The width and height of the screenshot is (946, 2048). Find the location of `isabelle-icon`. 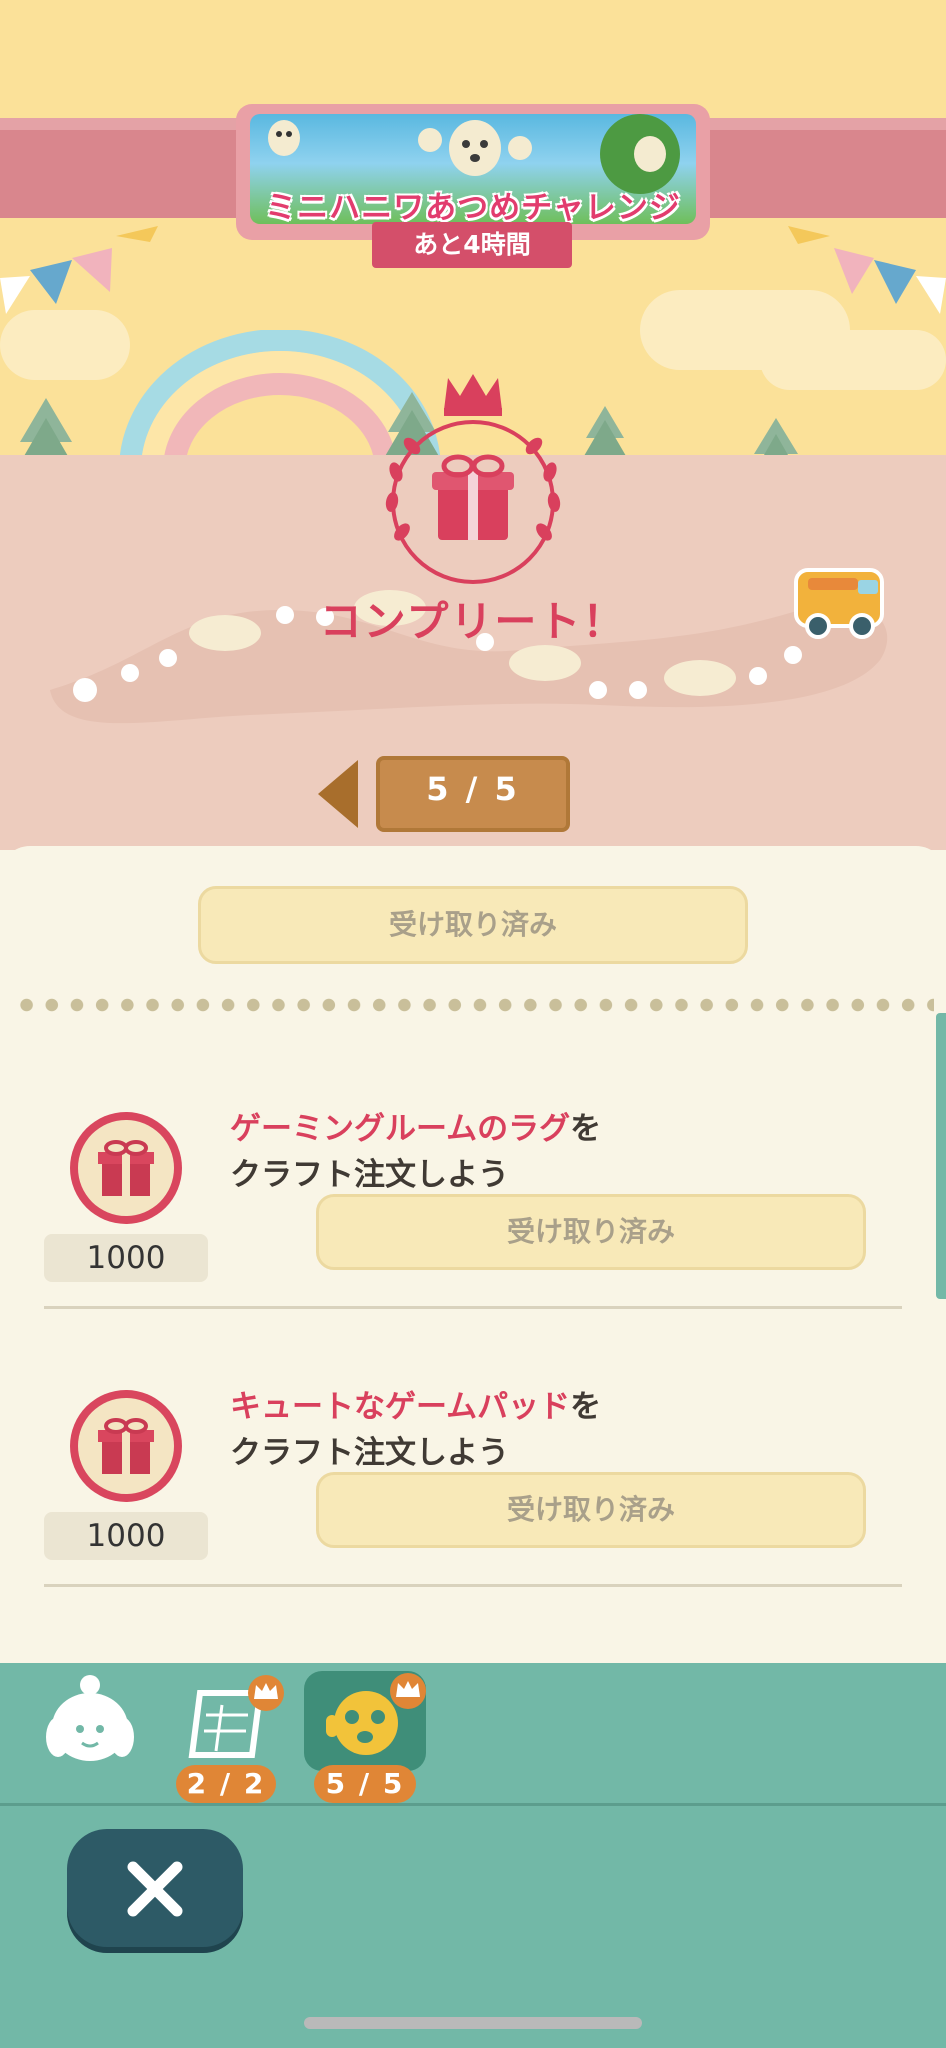

isabelle-icon is located at coordinates (90, 1718).